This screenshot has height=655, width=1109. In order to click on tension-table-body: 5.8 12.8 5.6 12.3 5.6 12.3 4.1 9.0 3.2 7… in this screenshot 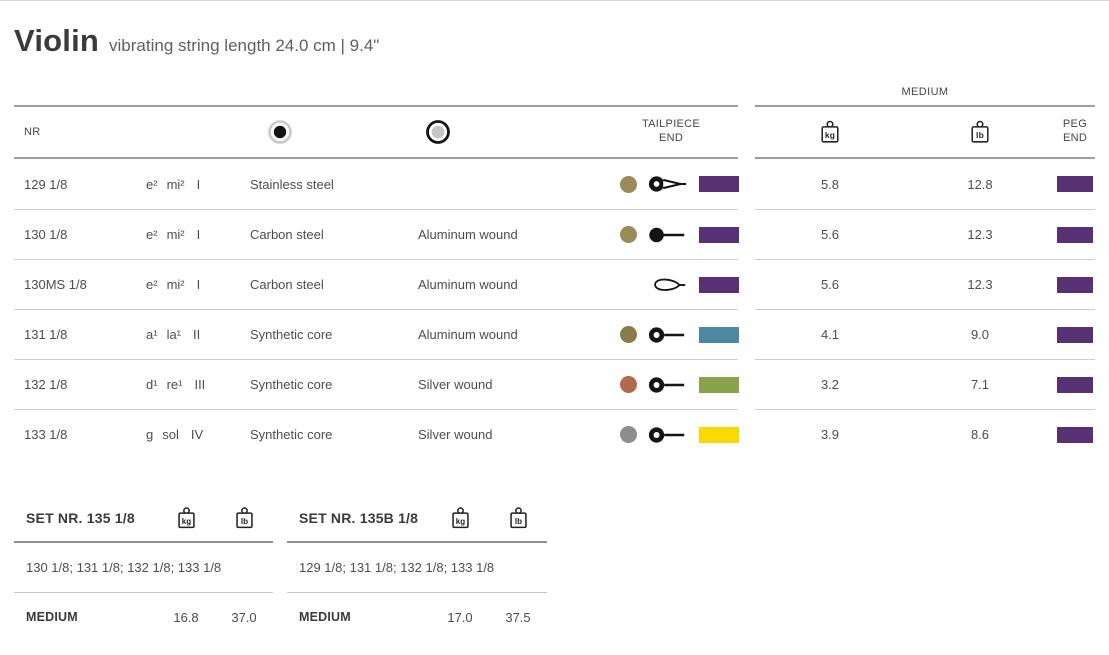, I will do `click(925, 309)`.